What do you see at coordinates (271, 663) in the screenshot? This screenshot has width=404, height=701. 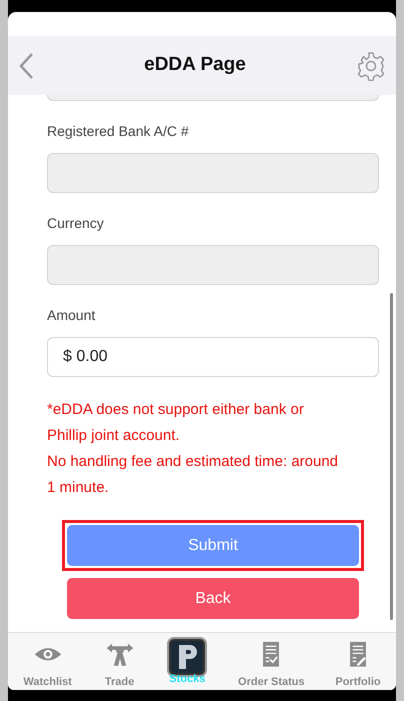 I see `tab: Order Status` at bounding box center [271, 663].